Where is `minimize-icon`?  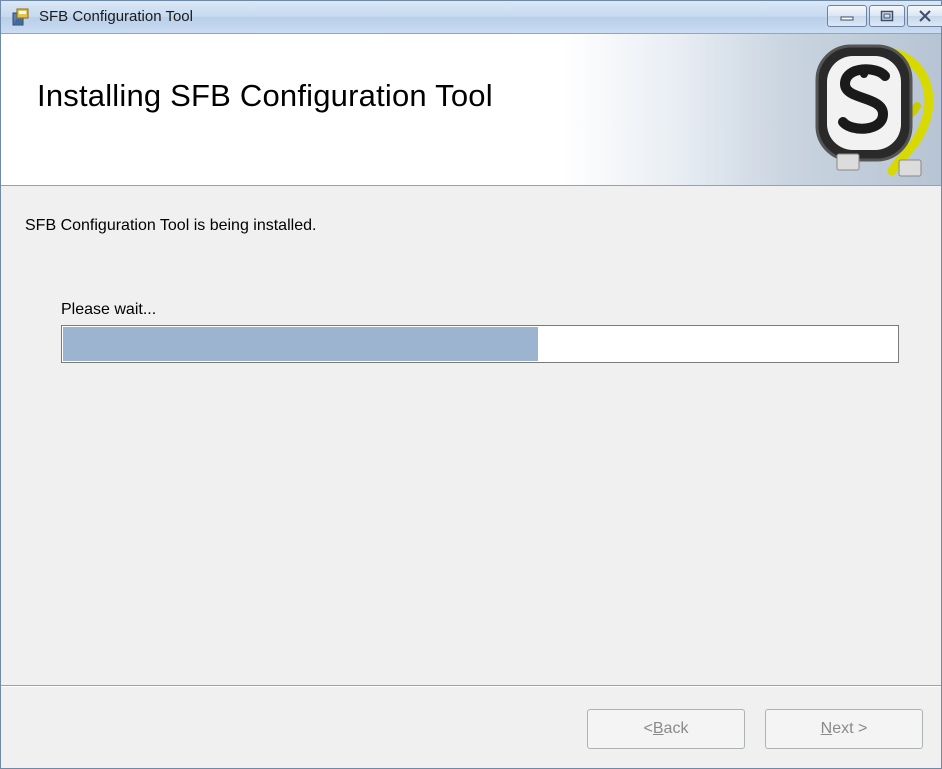
minimize-icon is located at coordinates (847, 18).